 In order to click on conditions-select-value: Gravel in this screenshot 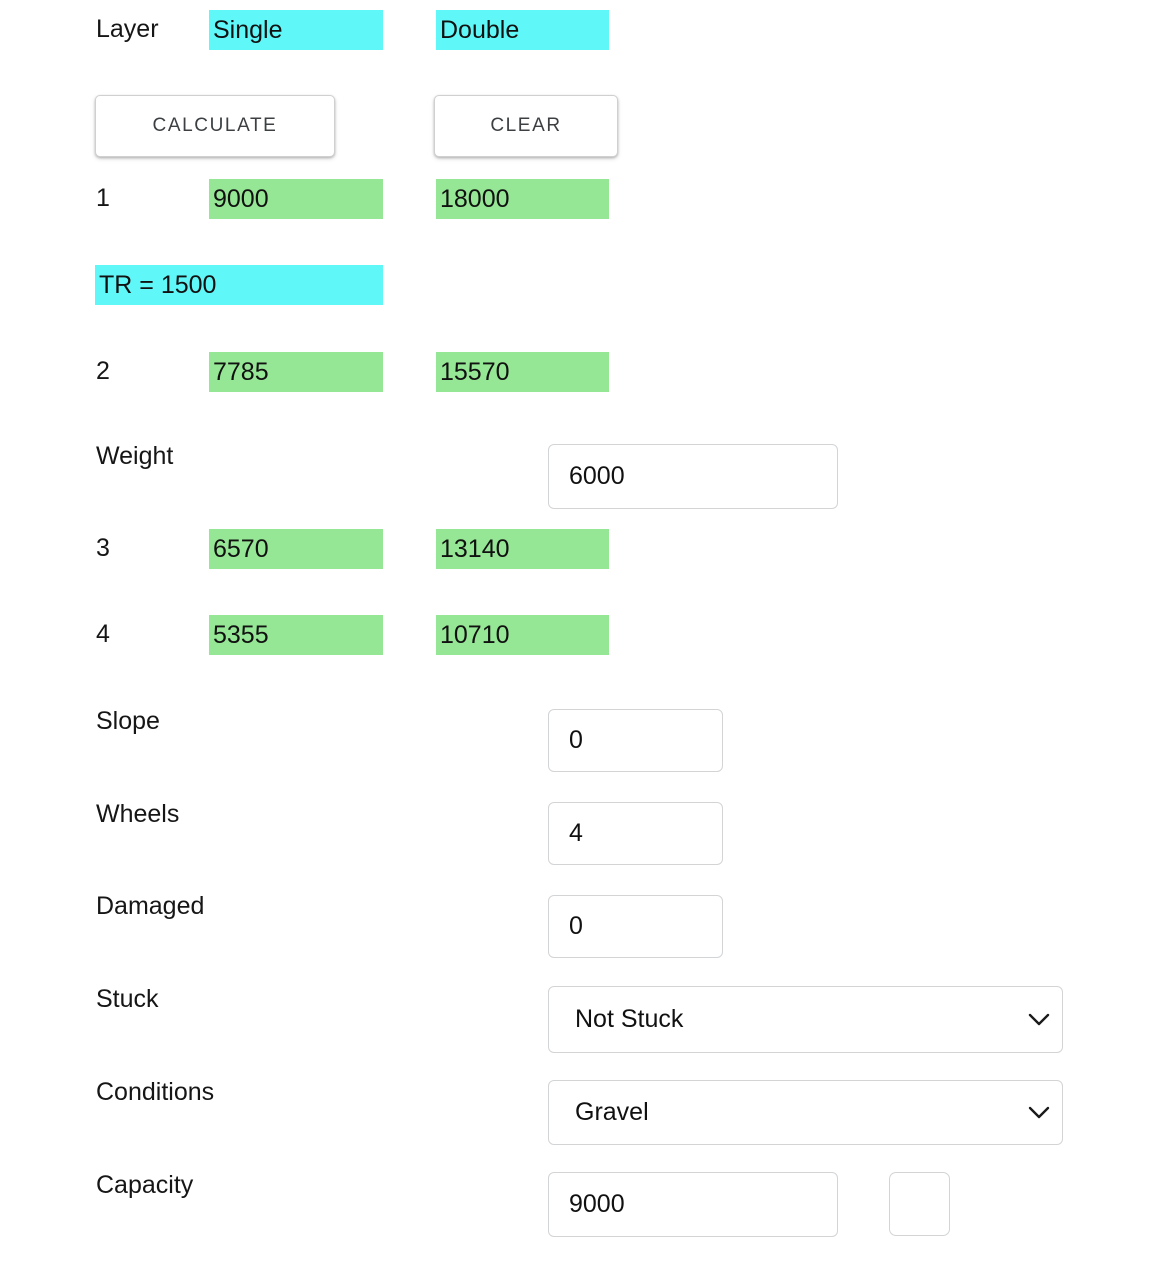, I will do `click(612, 1112)`.